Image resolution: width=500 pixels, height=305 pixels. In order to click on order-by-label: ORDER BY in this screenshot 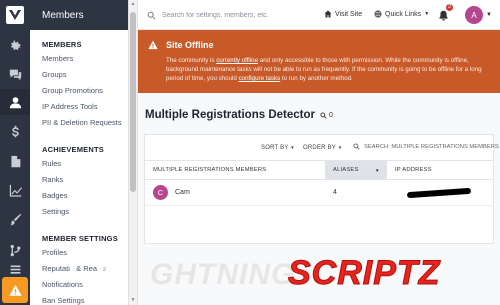, I will do `click(319, 148)`.